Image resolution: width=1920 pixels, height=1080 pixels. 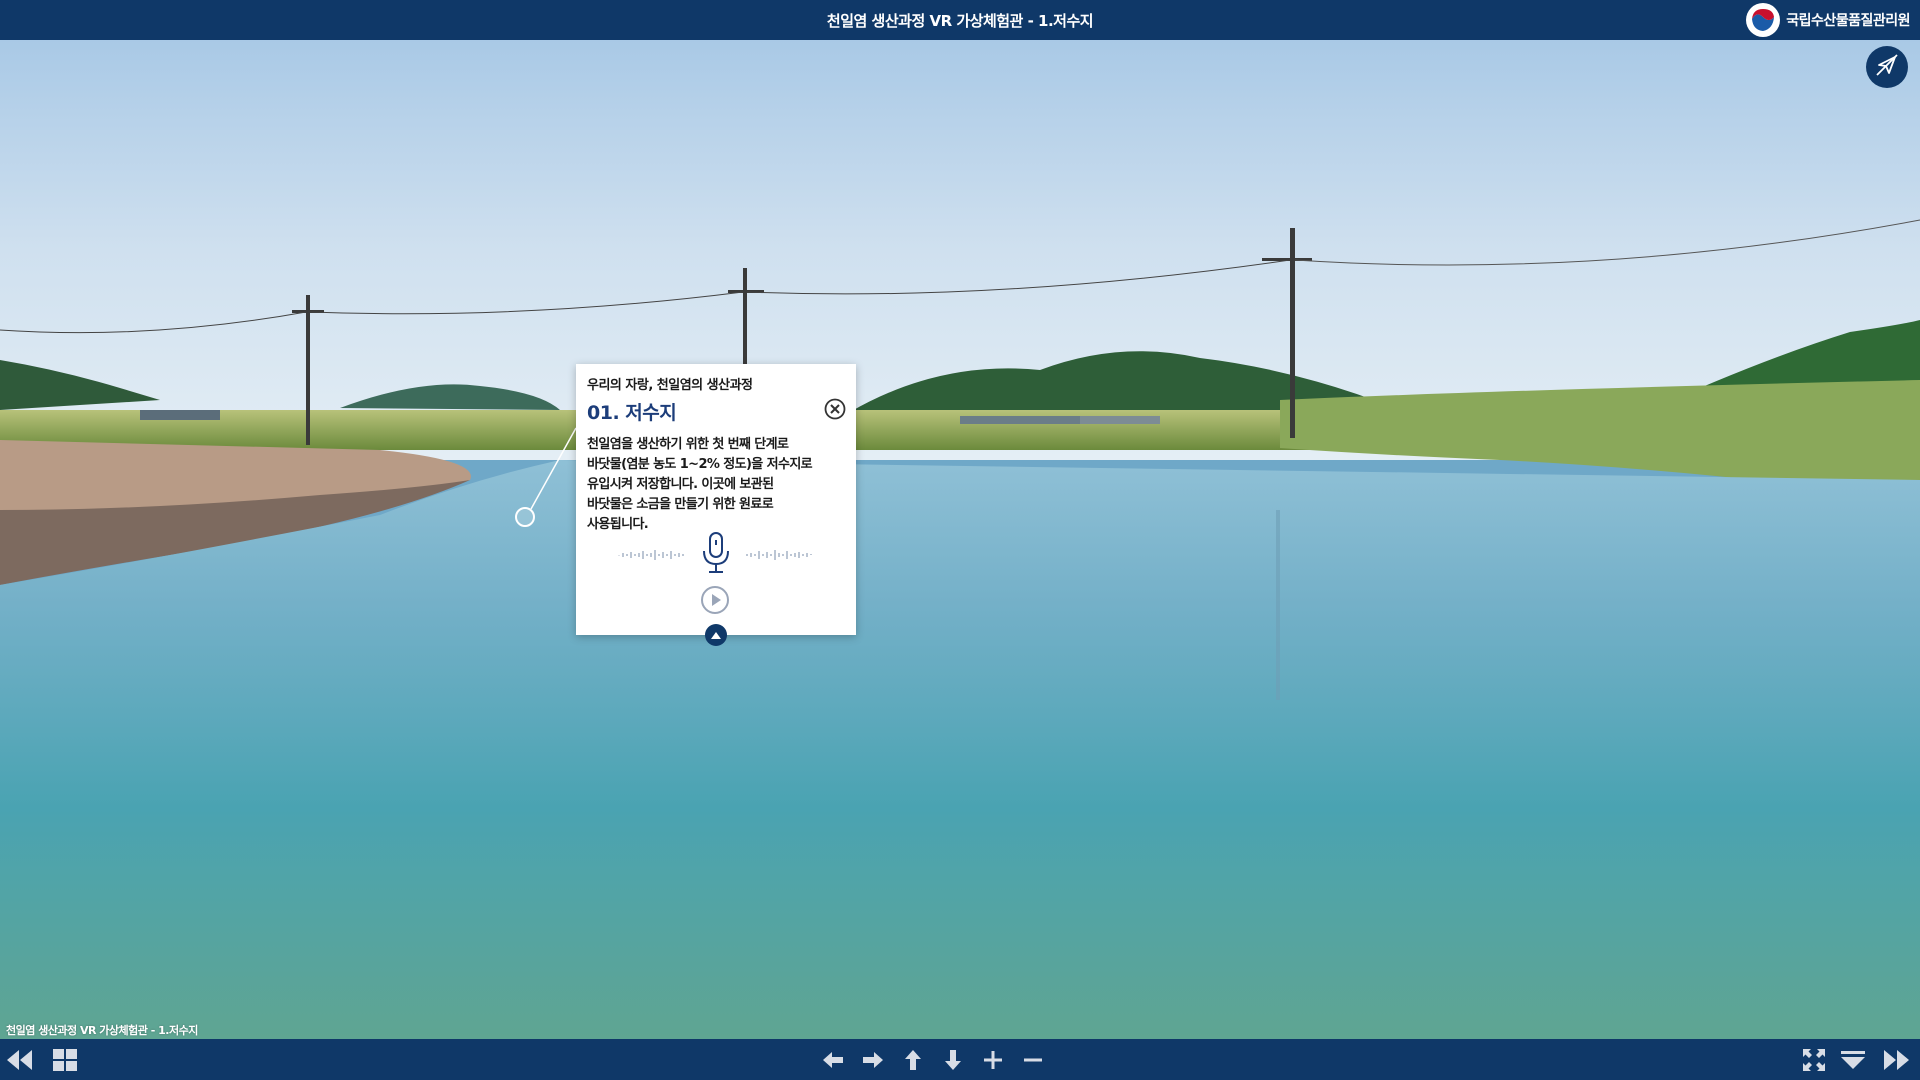 What do you see at coordinates (102, 1030) in the screenshot?
I see `scene-caption: 천일염 생산과정 VR 가상체험관 - 1.저수지` at bounding box center [102, 1030].